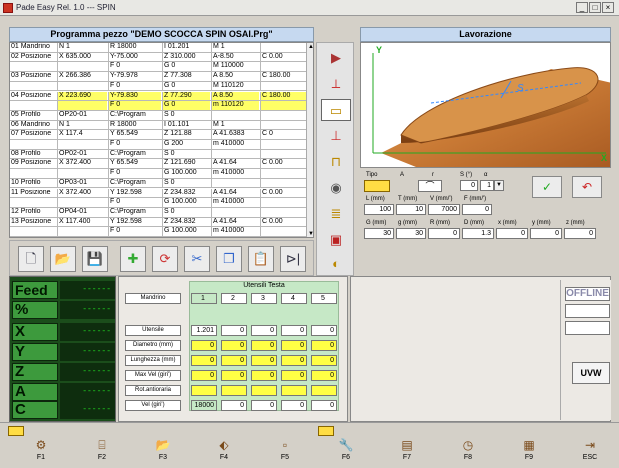 The image size is (619, 468). What do you see at coordinates (430, 186) in the screenshot?
I see `arc-icon: ⌒` at bounding box center [430, 186].